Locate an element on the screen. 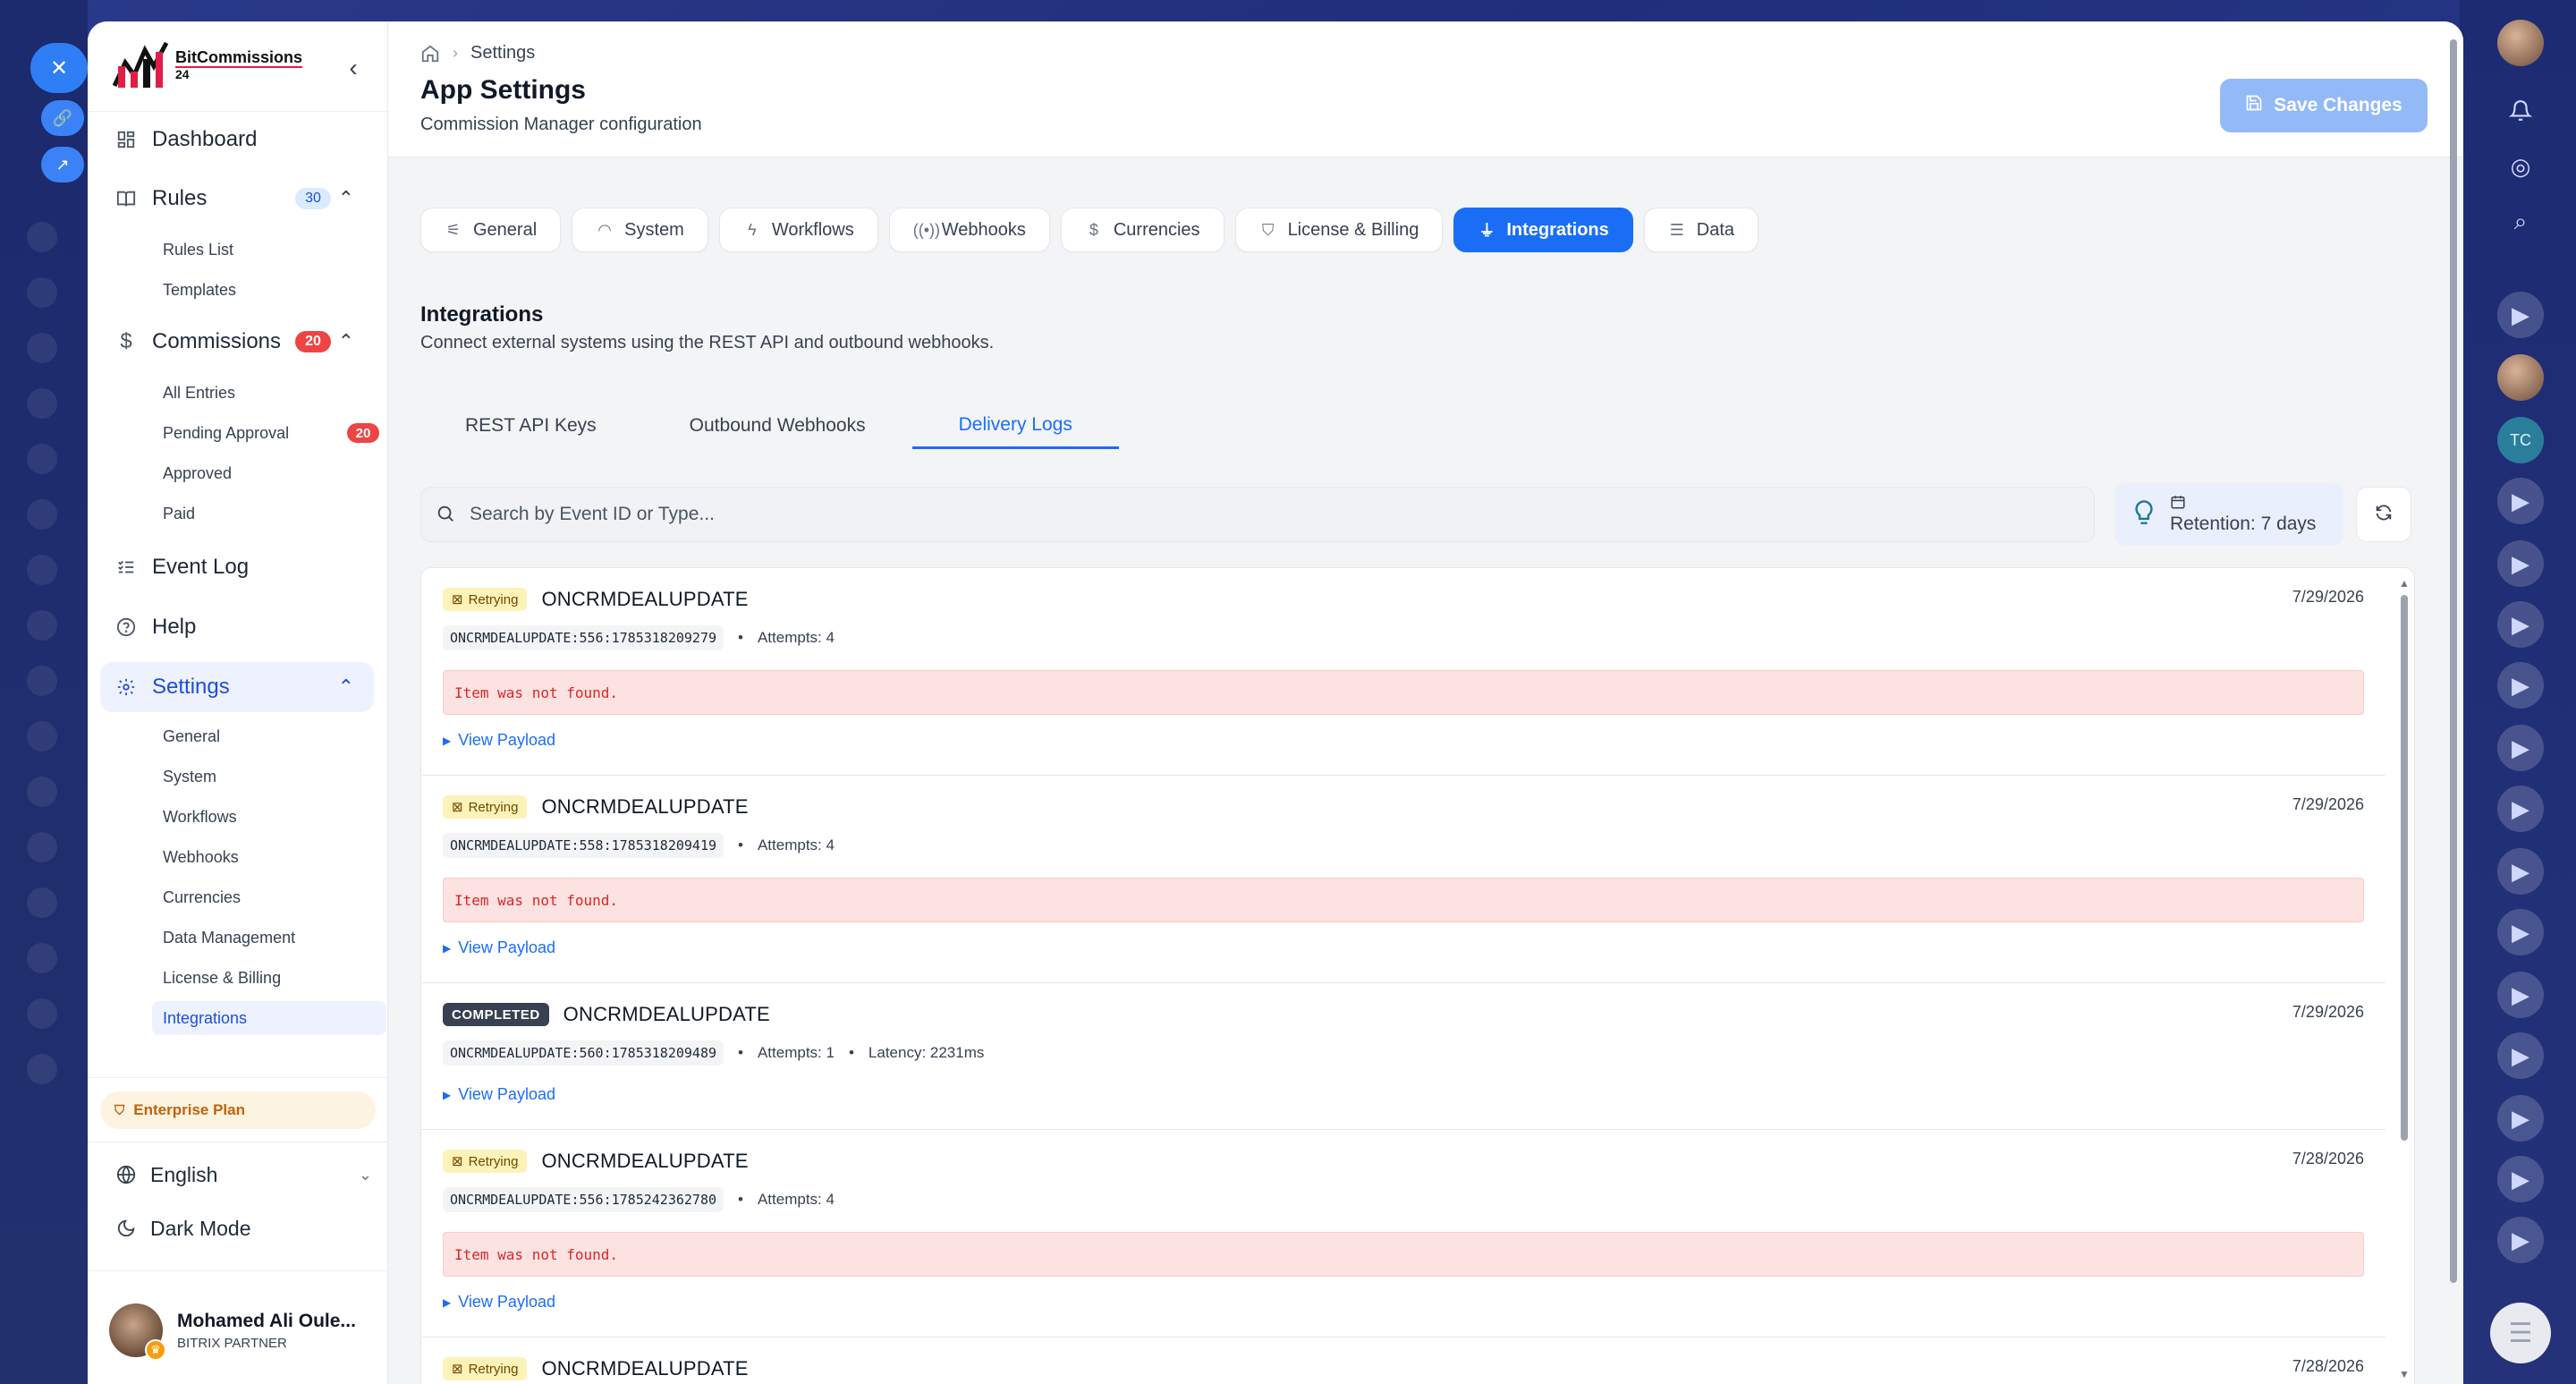 The image size is (2576, 1384). sidebar-item-all-entries: All Entries is located at coordinates (269, 393).